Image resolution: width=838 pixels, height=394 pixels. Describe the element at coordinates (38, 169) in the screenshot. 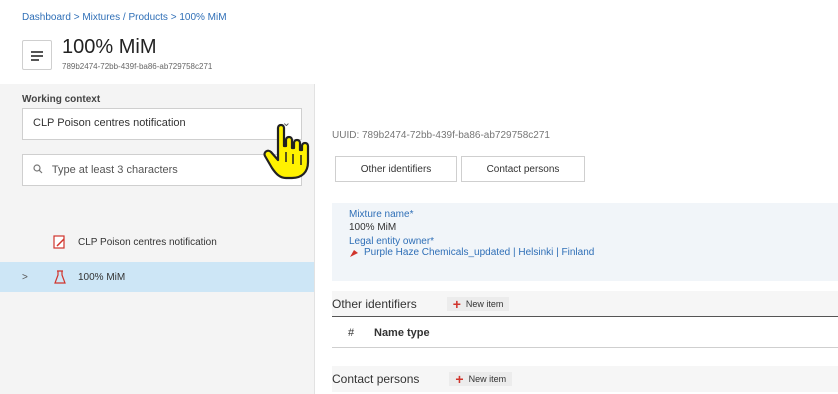

I see `search-icon` at that location.